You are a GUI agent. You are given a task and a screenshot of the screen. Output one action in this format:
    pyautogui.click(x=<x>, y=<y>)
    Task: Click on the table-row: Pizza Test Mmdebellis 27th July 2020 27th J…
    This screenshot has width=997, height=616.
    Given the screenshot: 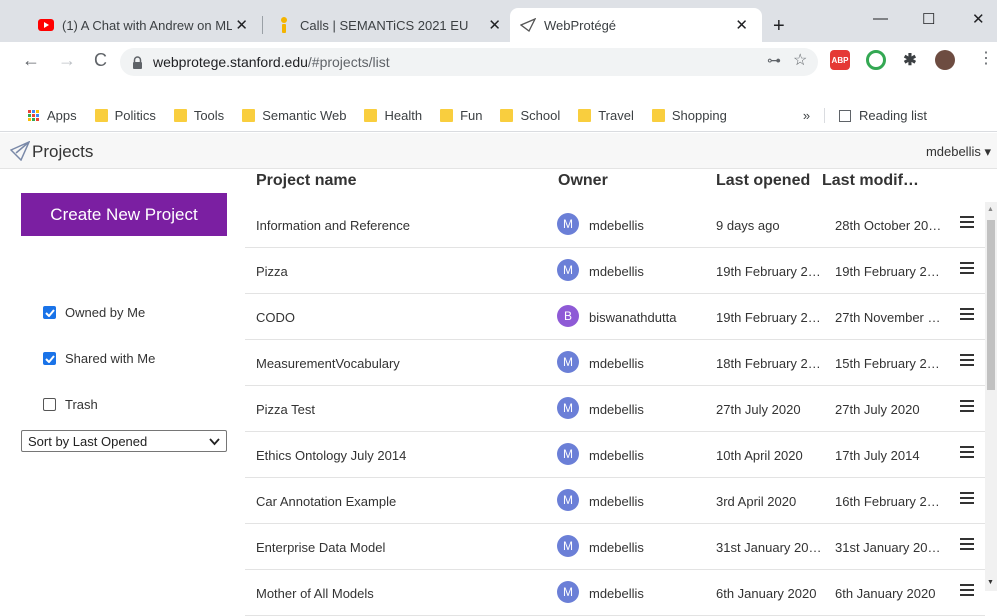 What is the action you would take?
    pyautogui.click(x=615, y=409)
    